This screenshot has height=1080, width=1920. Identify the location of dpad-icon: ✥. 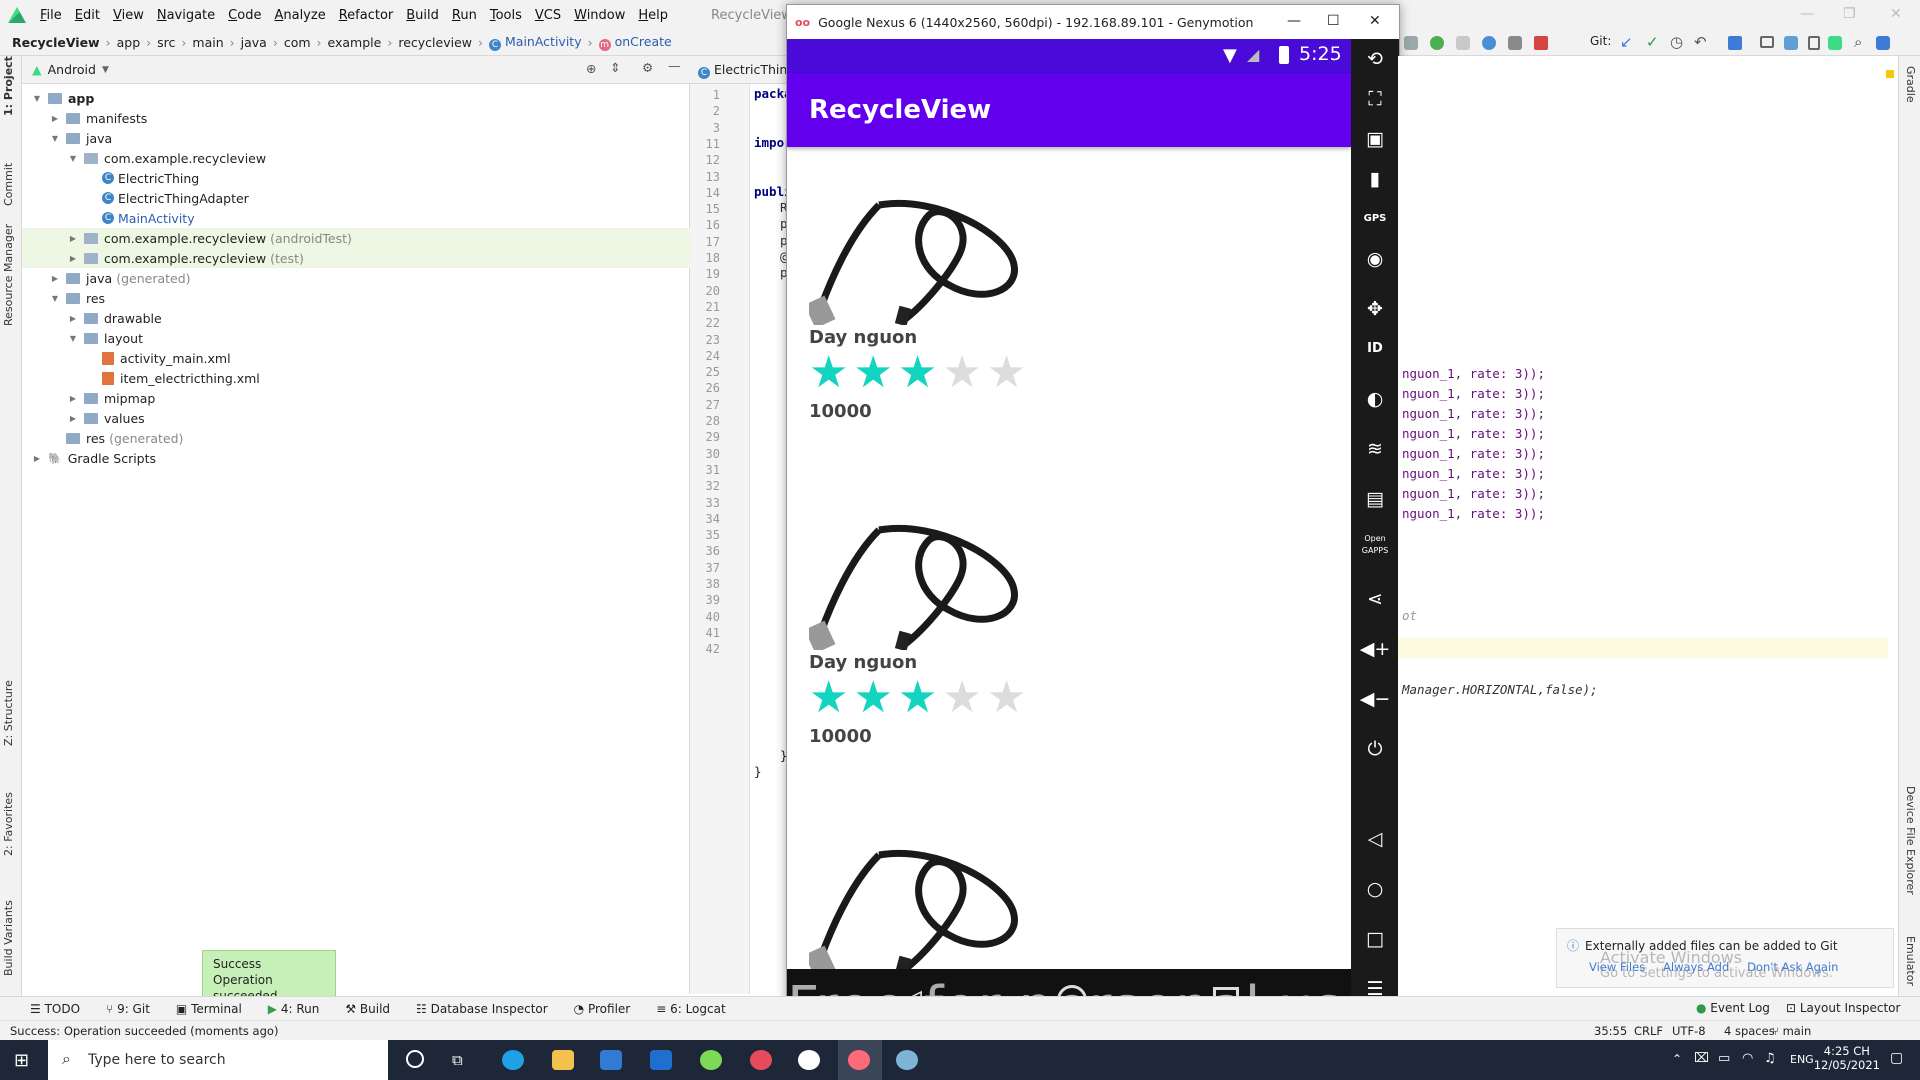
(1375, 309).